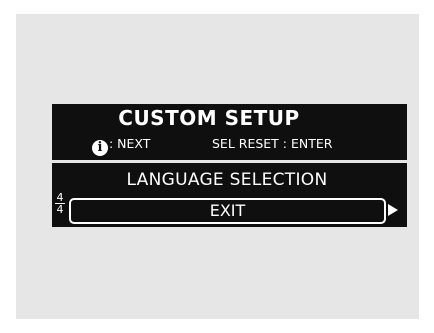 This screenshot has height=333, width=434. What do you see at coordinates (60, 209) in the screenshot?
I see `page-total: 4` at bounding box center [60, 209].